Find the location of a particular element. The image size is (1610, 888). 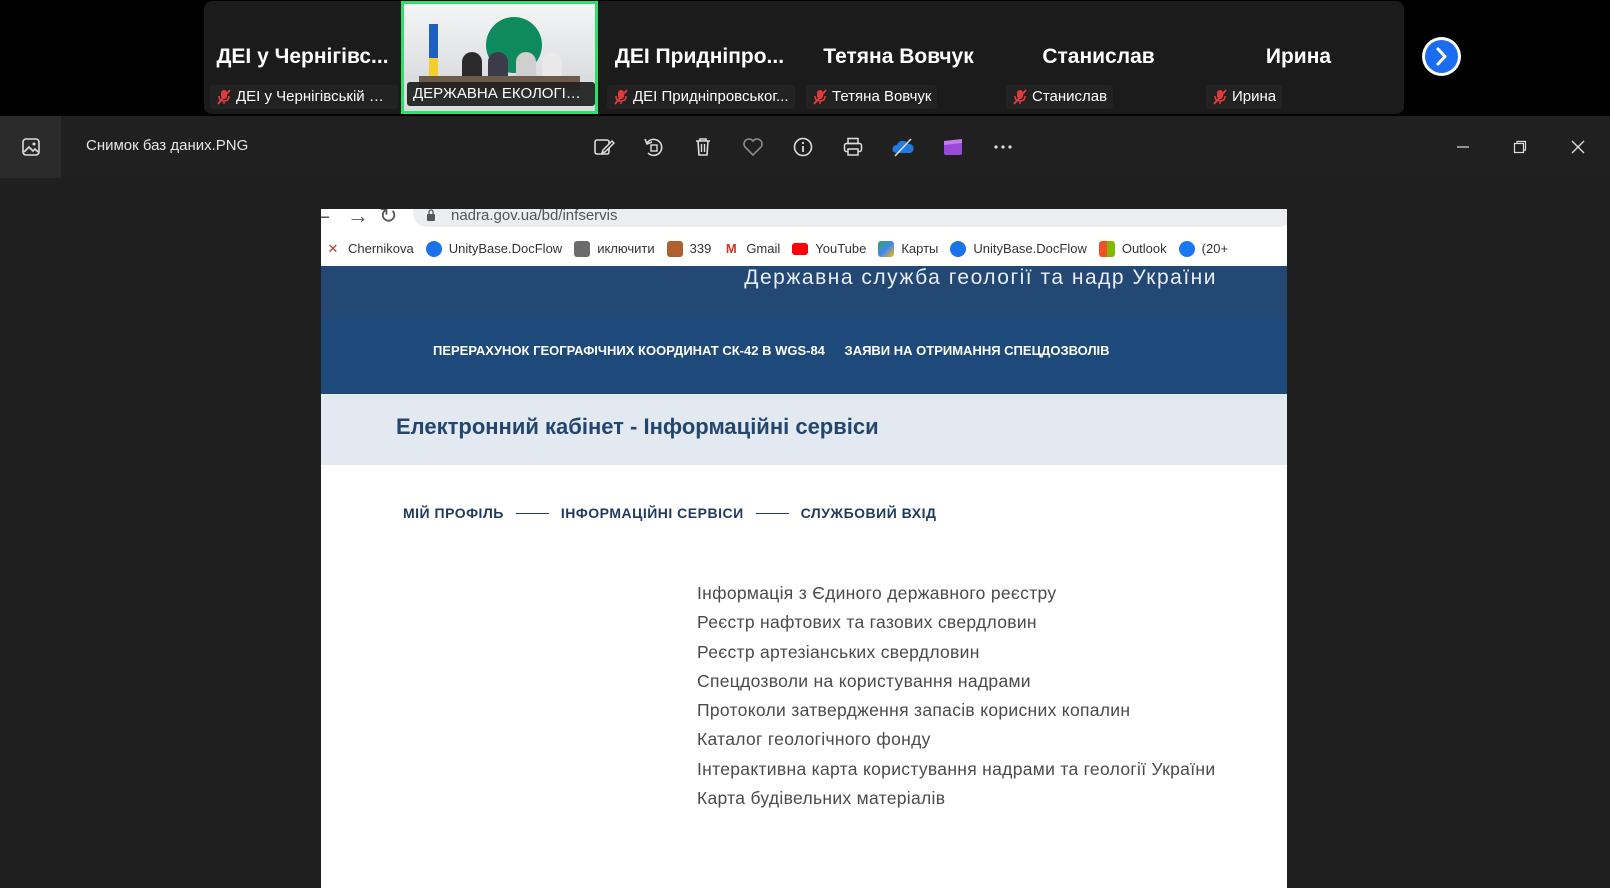

participant-tile: Ирина Ирина is located at coordinates (1298, 57).